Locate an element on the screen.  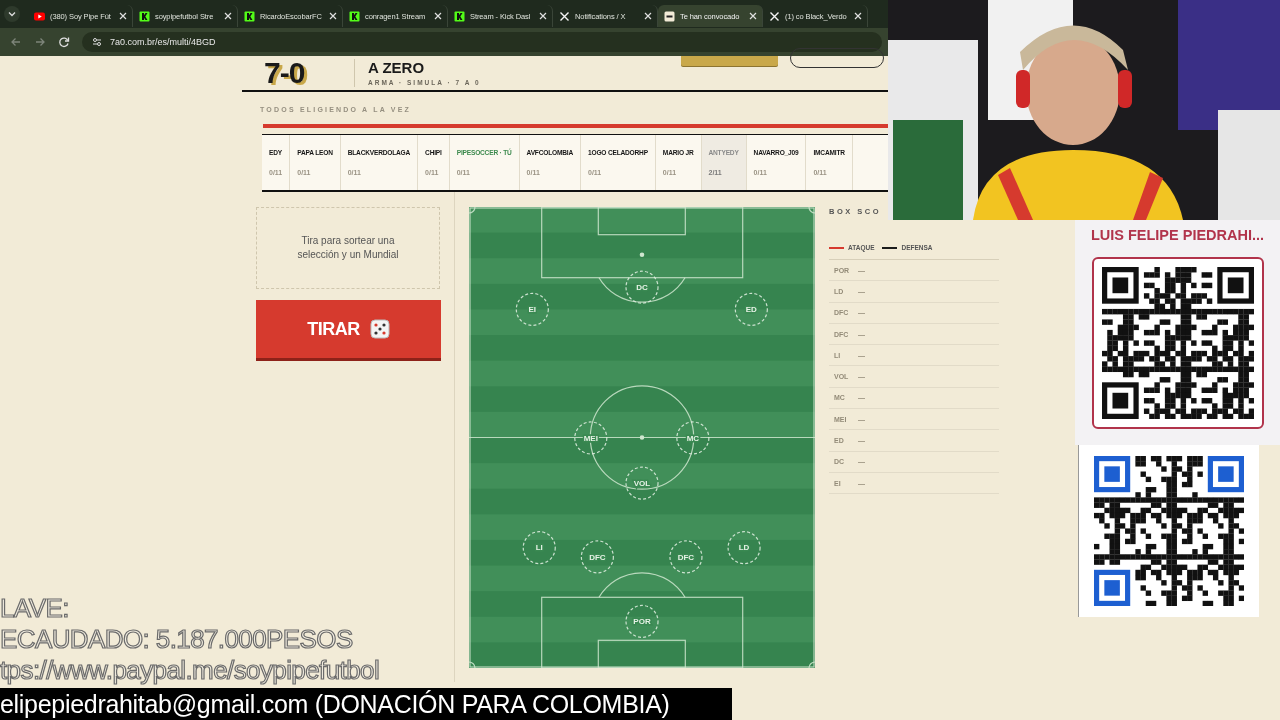
position-slot: VOL is located at coordinates (642, 483).